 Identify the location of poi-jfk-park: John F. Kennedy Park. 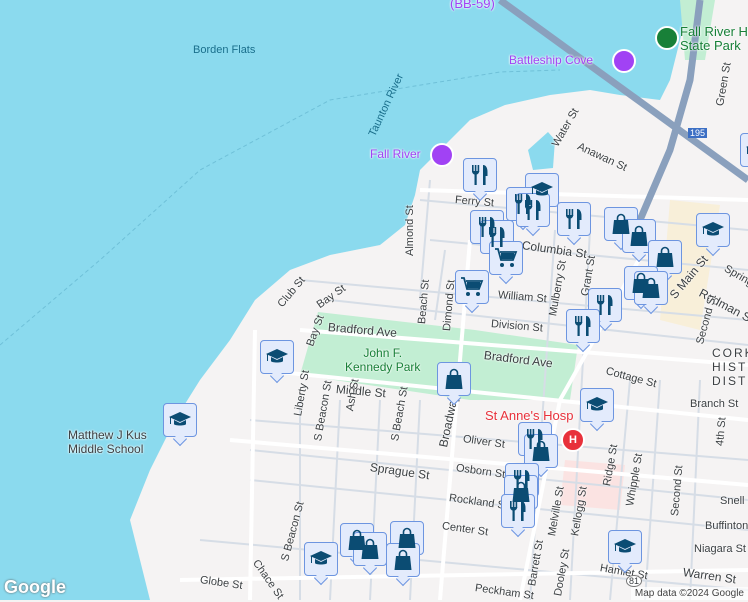
(382, 360).